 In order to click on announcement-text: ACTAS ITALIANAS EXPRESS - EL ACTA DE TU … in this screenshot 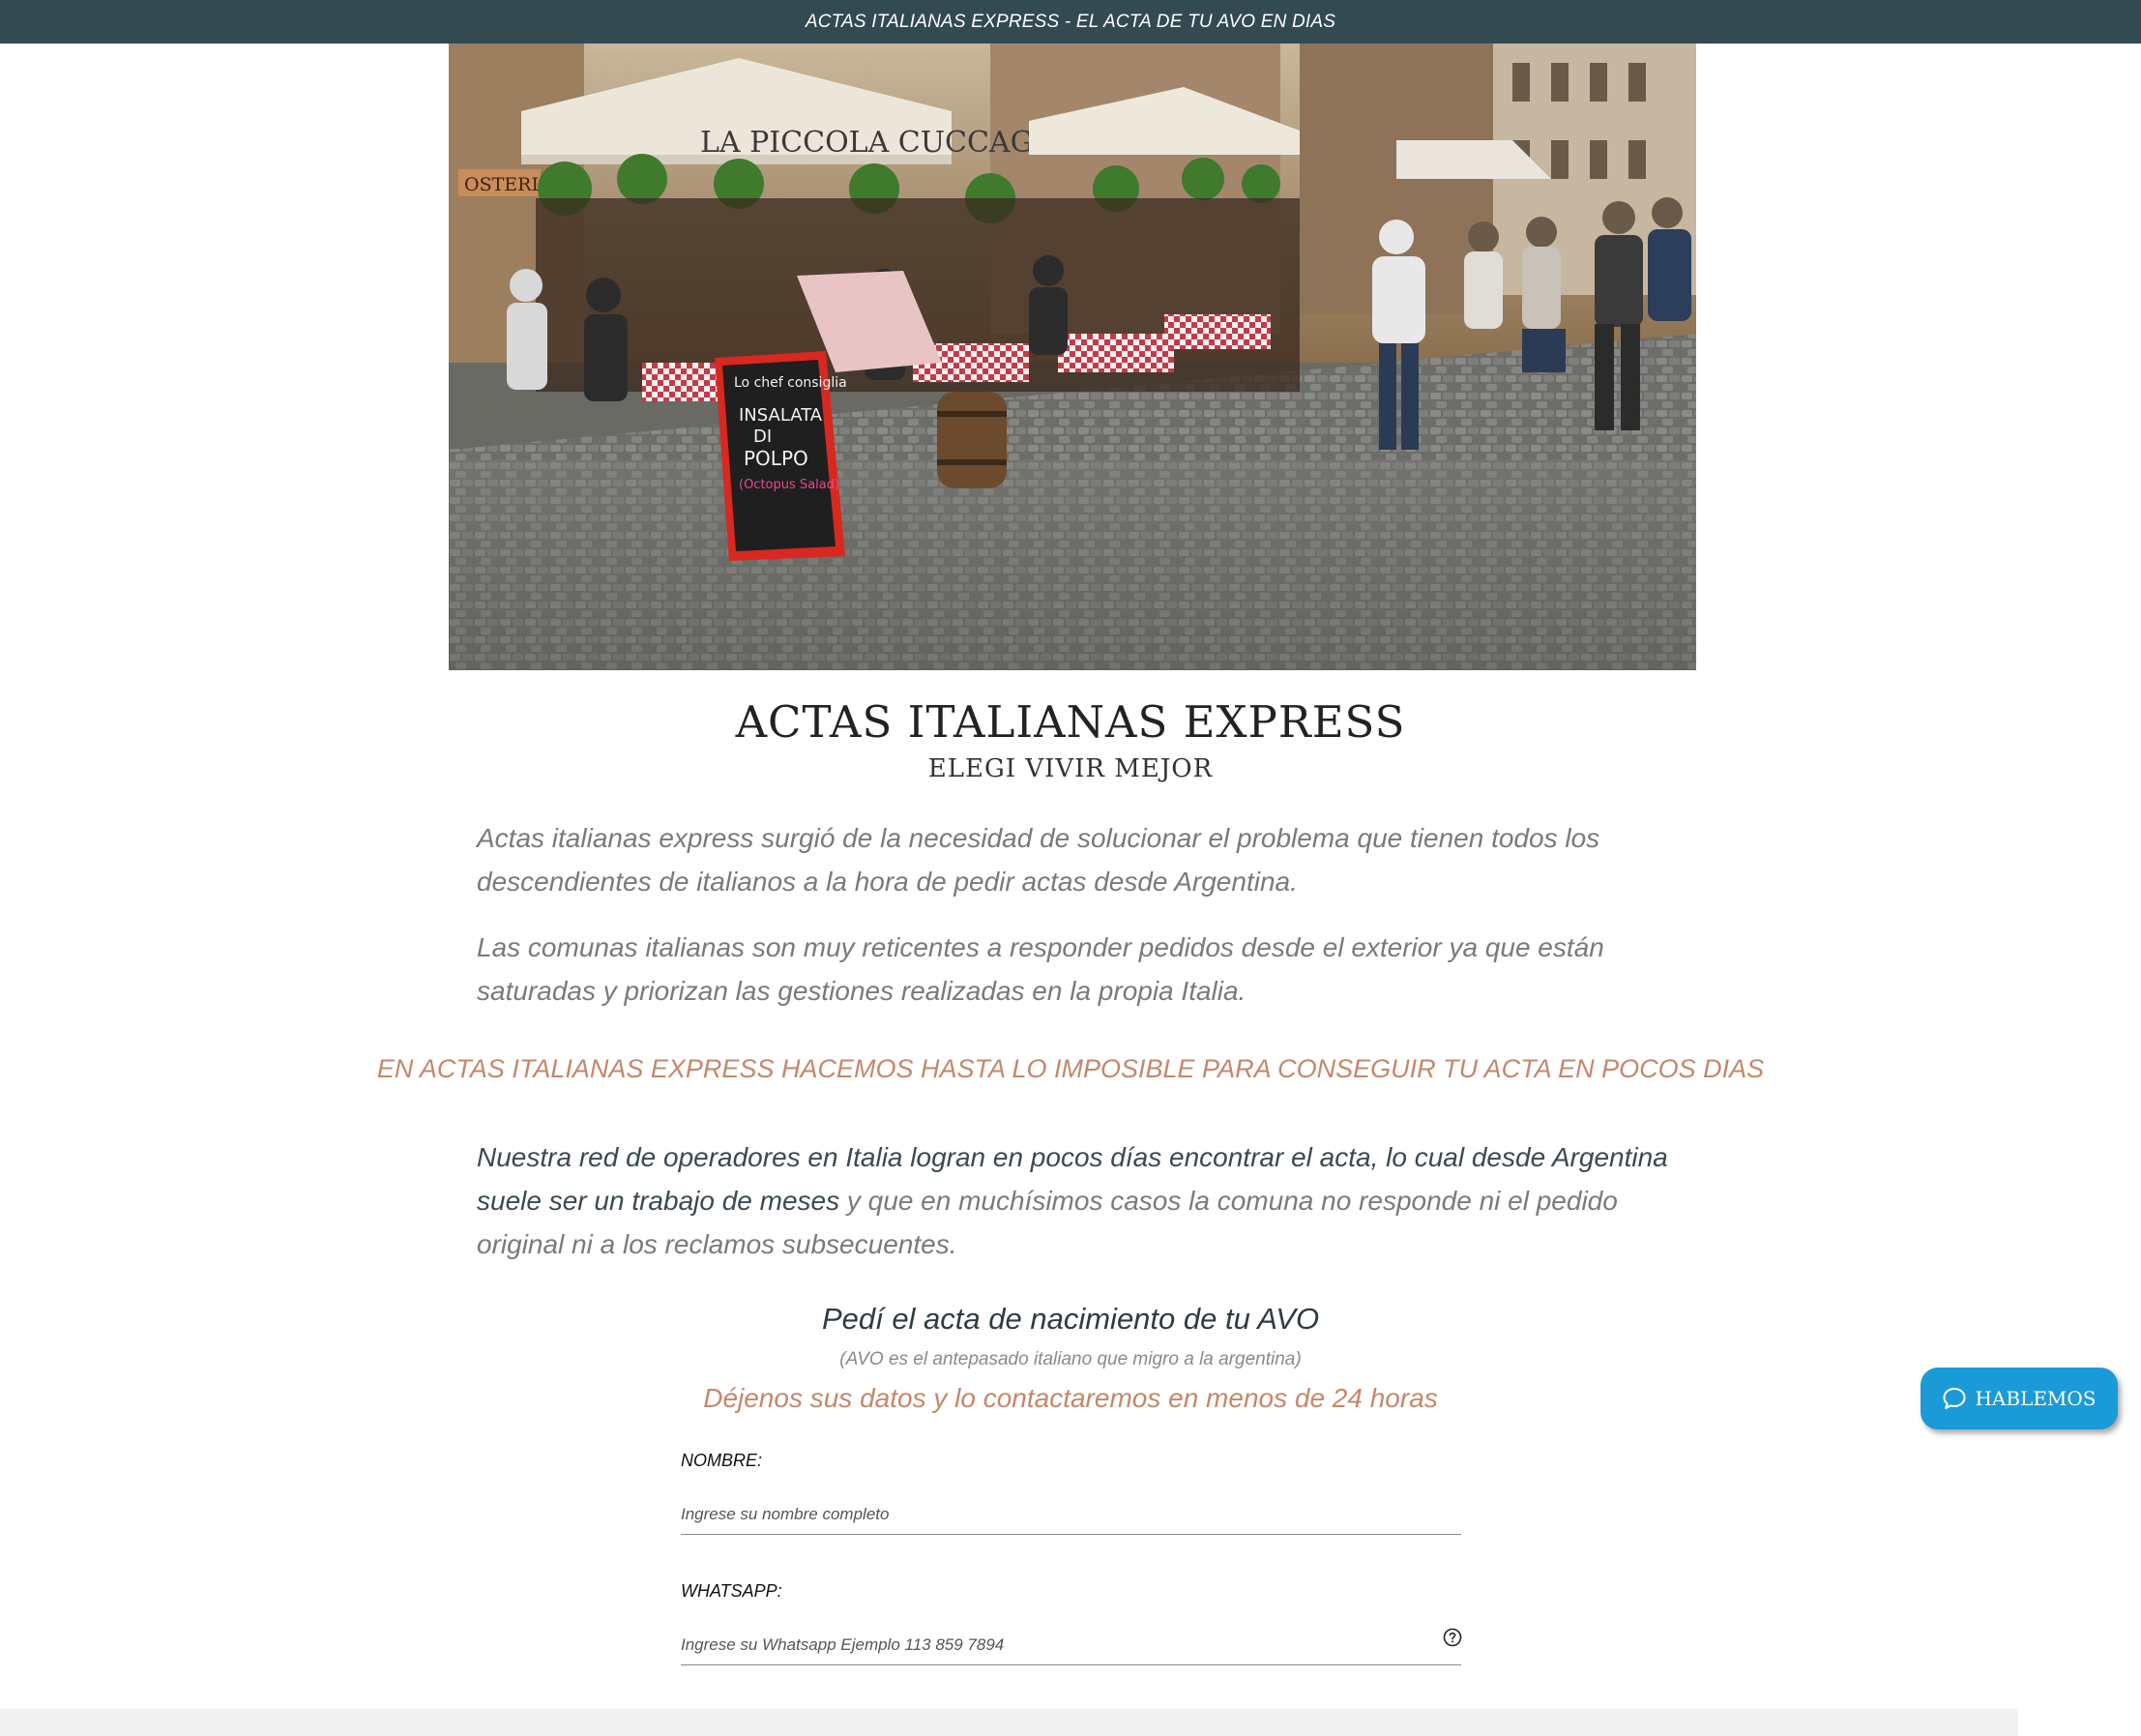, I will do `click(1070, 22)`.